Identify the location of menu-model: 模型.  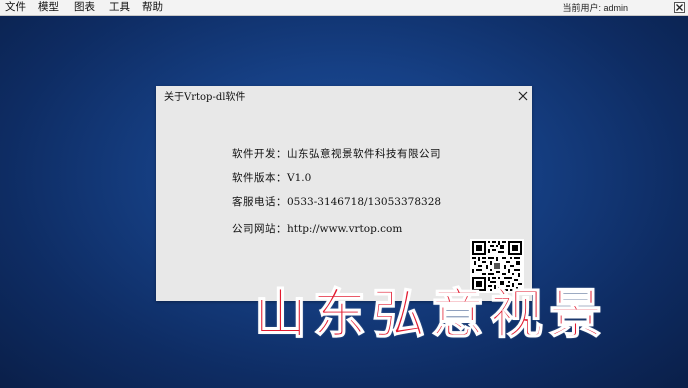
(48, 7).